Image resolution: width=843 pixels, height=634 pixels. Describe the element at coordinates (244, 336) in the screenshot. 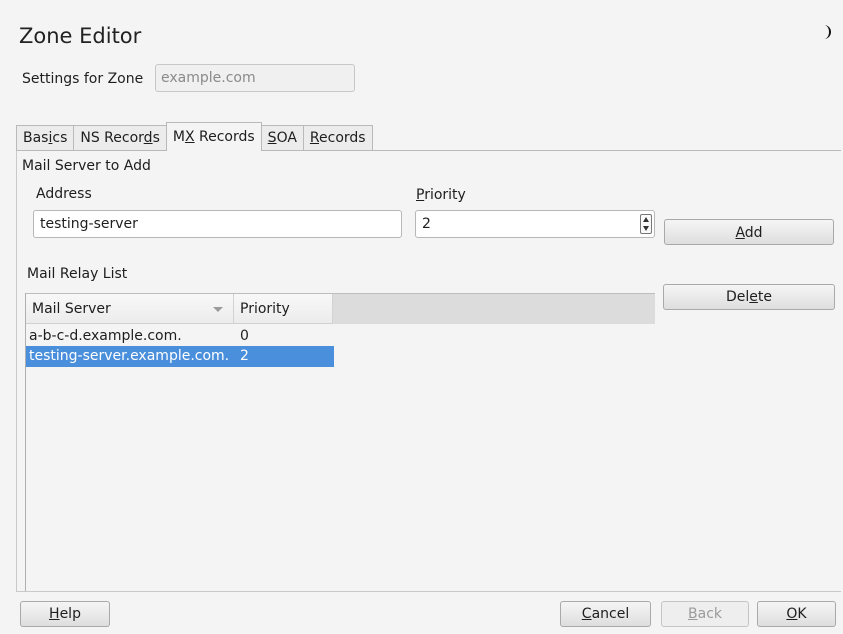

I see `cell-priority: 0` at that location.